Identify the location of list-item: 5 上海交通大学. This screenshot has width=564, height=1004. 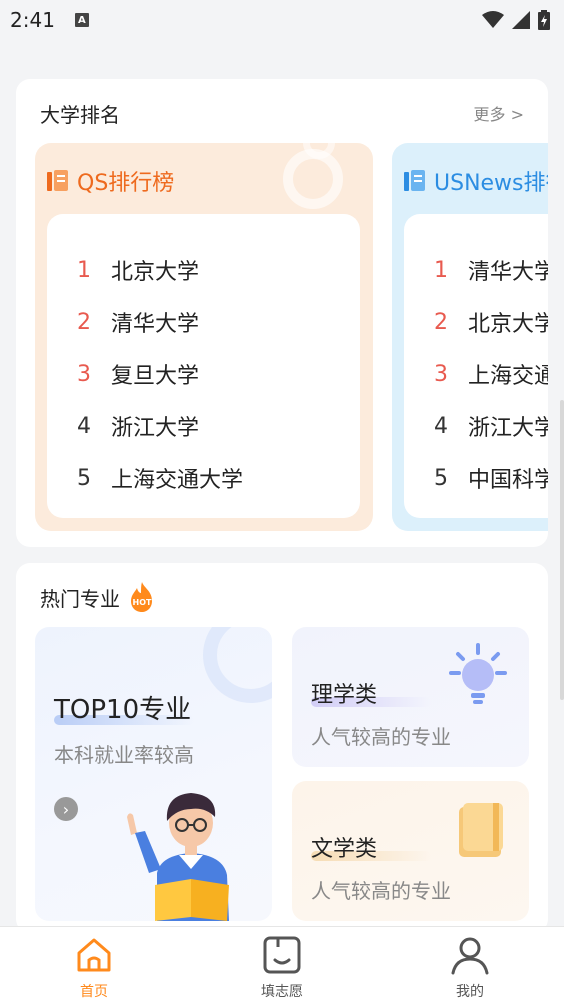
(203, 478).